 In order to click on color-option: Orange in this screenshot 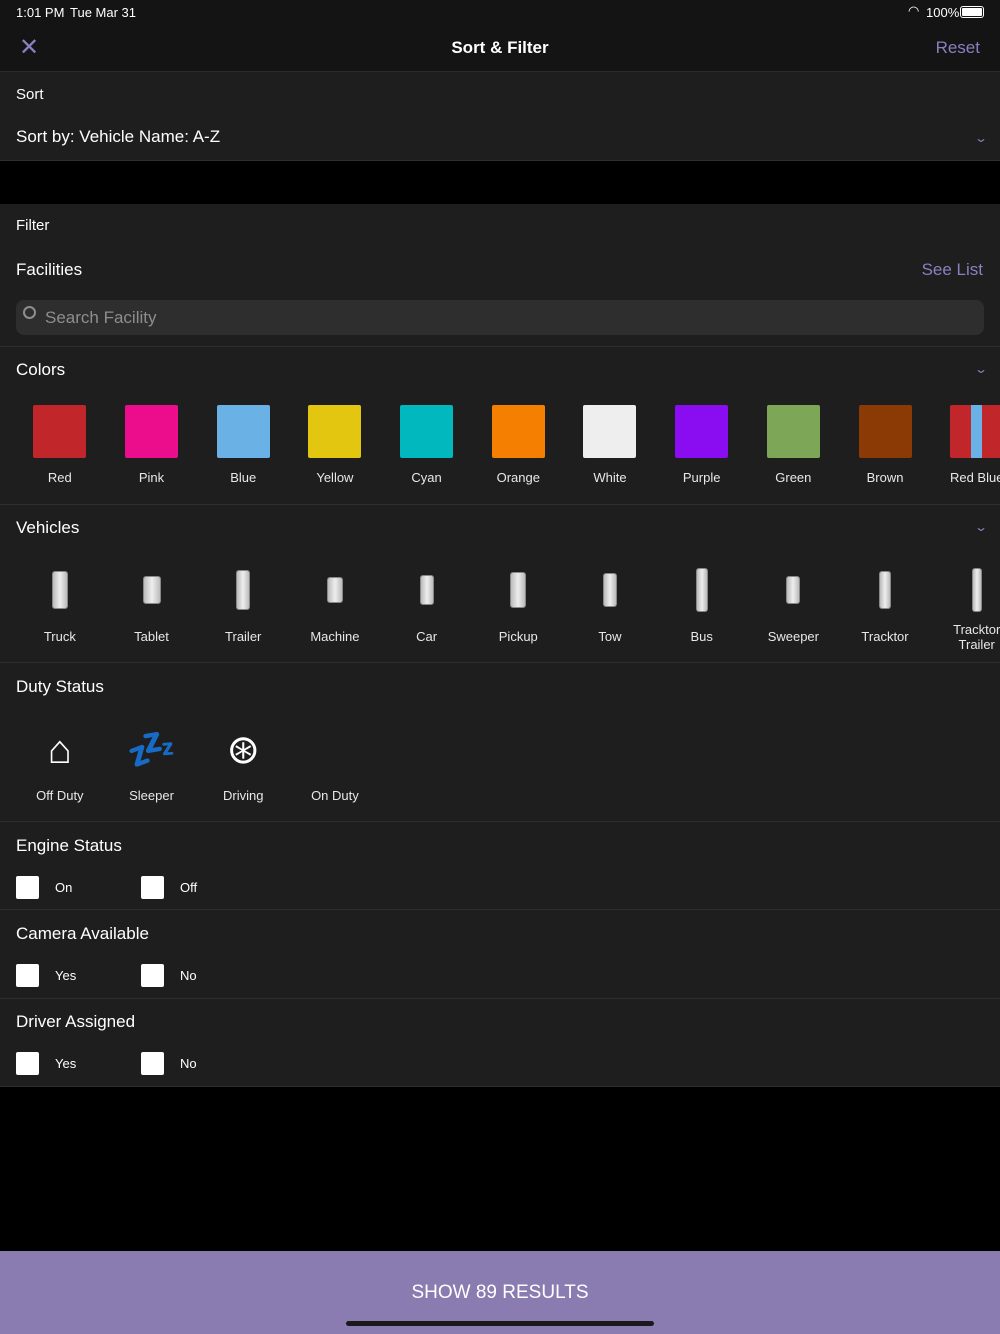, I will do `click(518, 445)`.